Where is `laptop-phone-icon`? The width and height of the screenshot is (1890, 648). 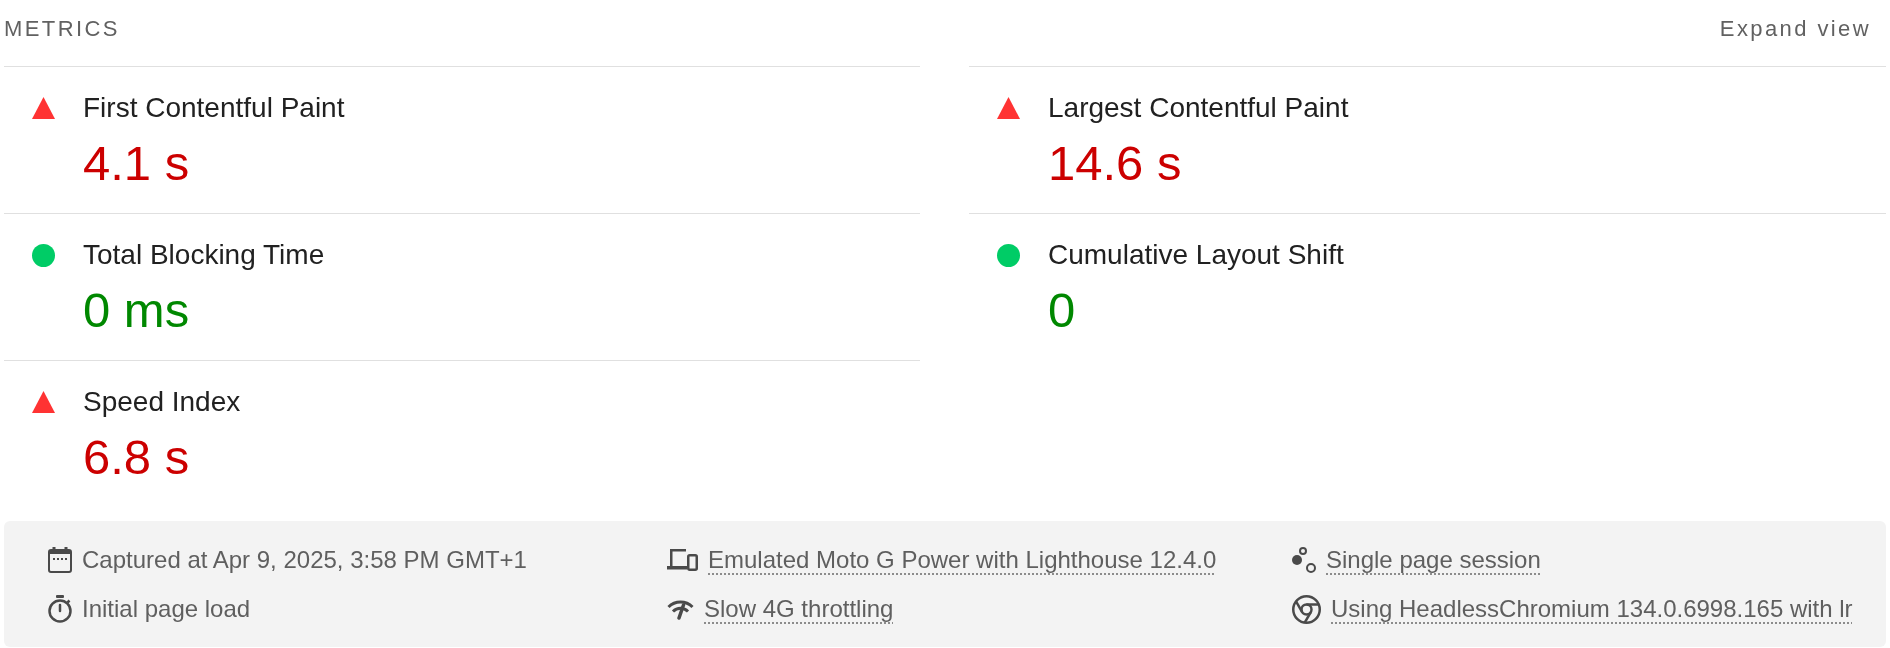 laptop-phone-icon is located at coordinates (682, 560).